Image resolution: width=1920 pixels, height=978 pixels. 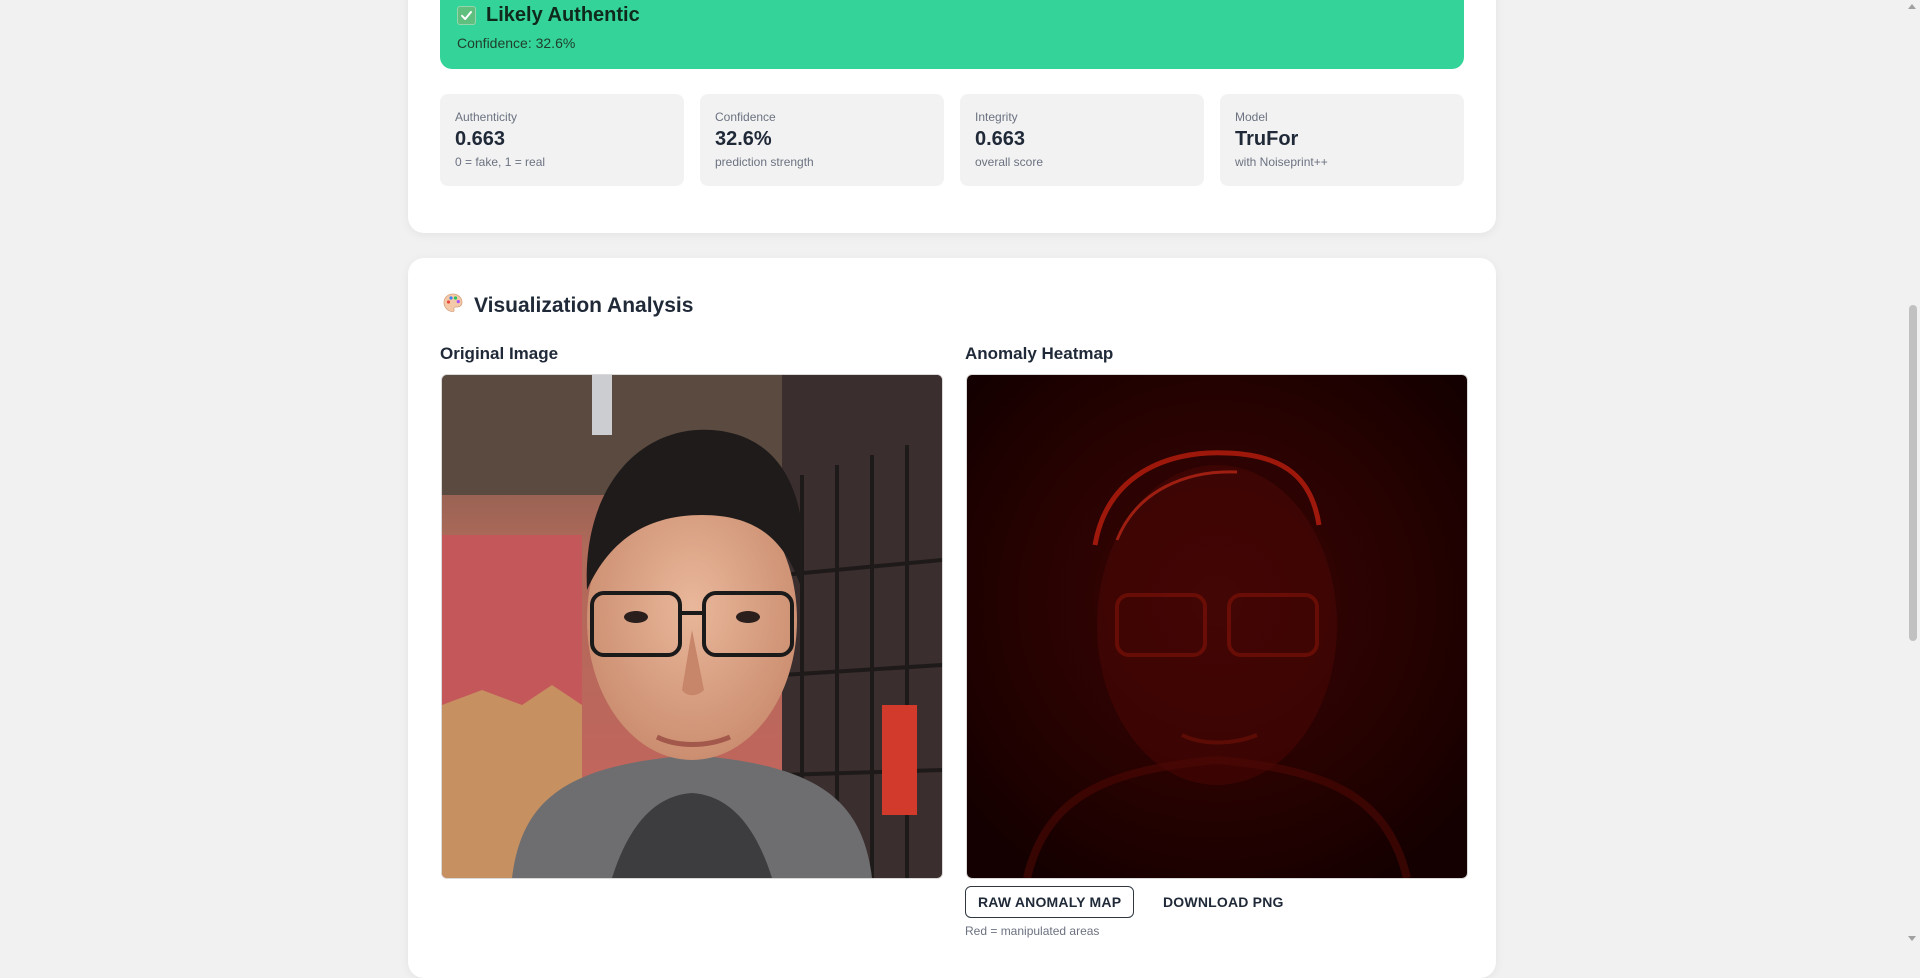 I want to click on stat-label: Confidence, so click(x=745, y=117).